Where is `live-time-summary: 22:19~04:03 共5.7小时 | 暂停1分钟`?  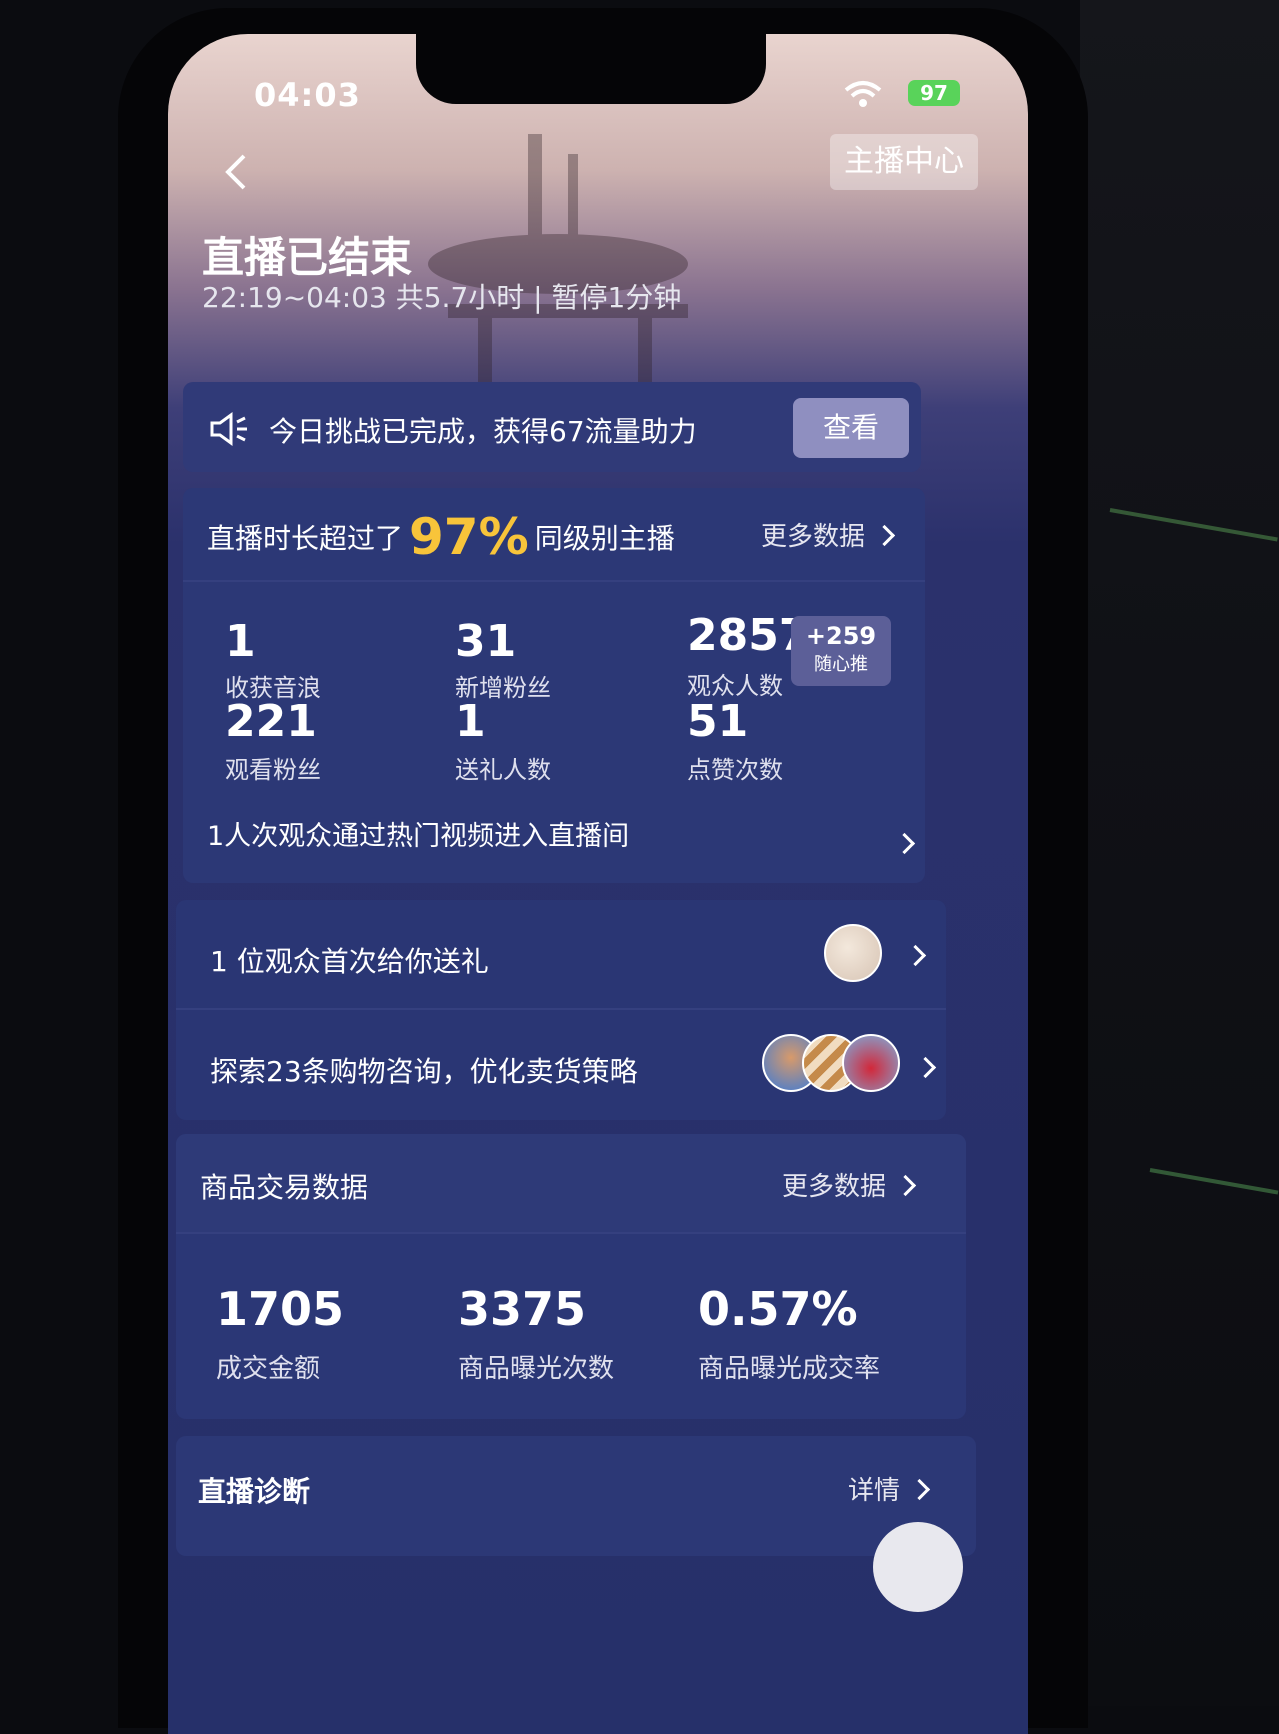 live-time-summary: 22:19~04:03 共5.7小时 | 暂停1分钟 is located at coordinates (442, 297).